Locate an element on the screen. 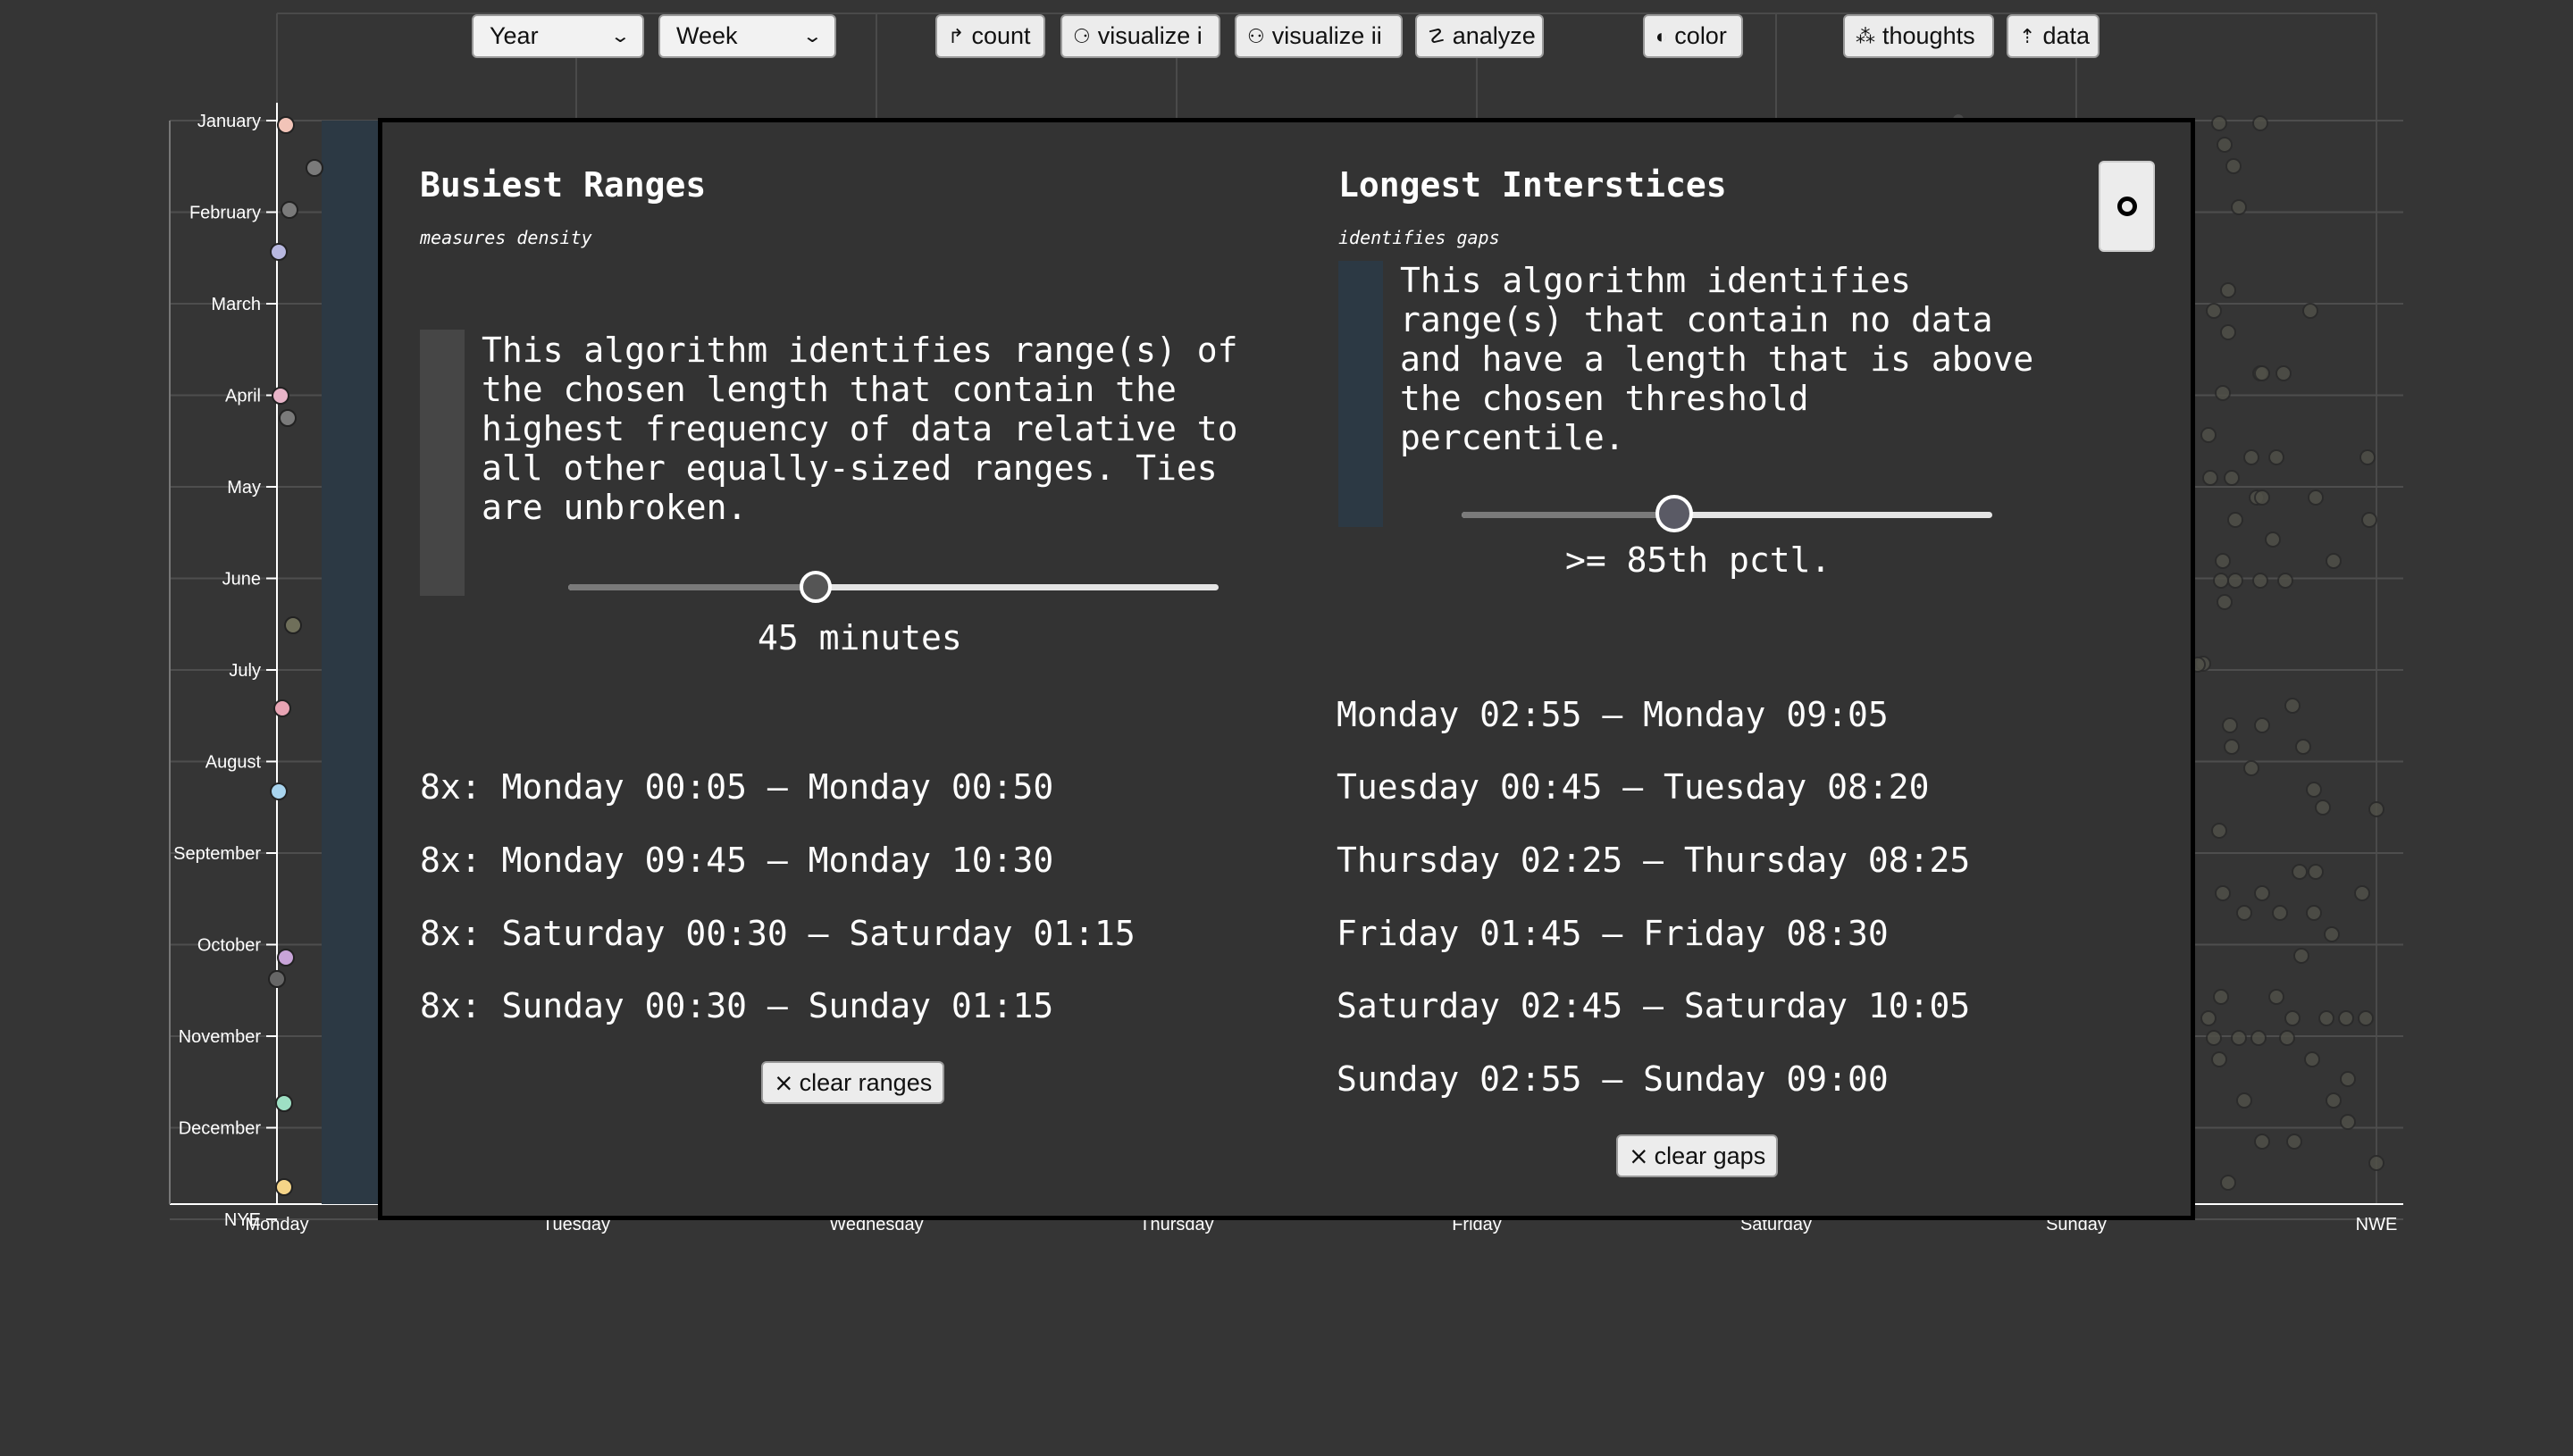 The height and width of the screenshot is (1456, 2573). highlight-band is located at coordinates (353, 662).